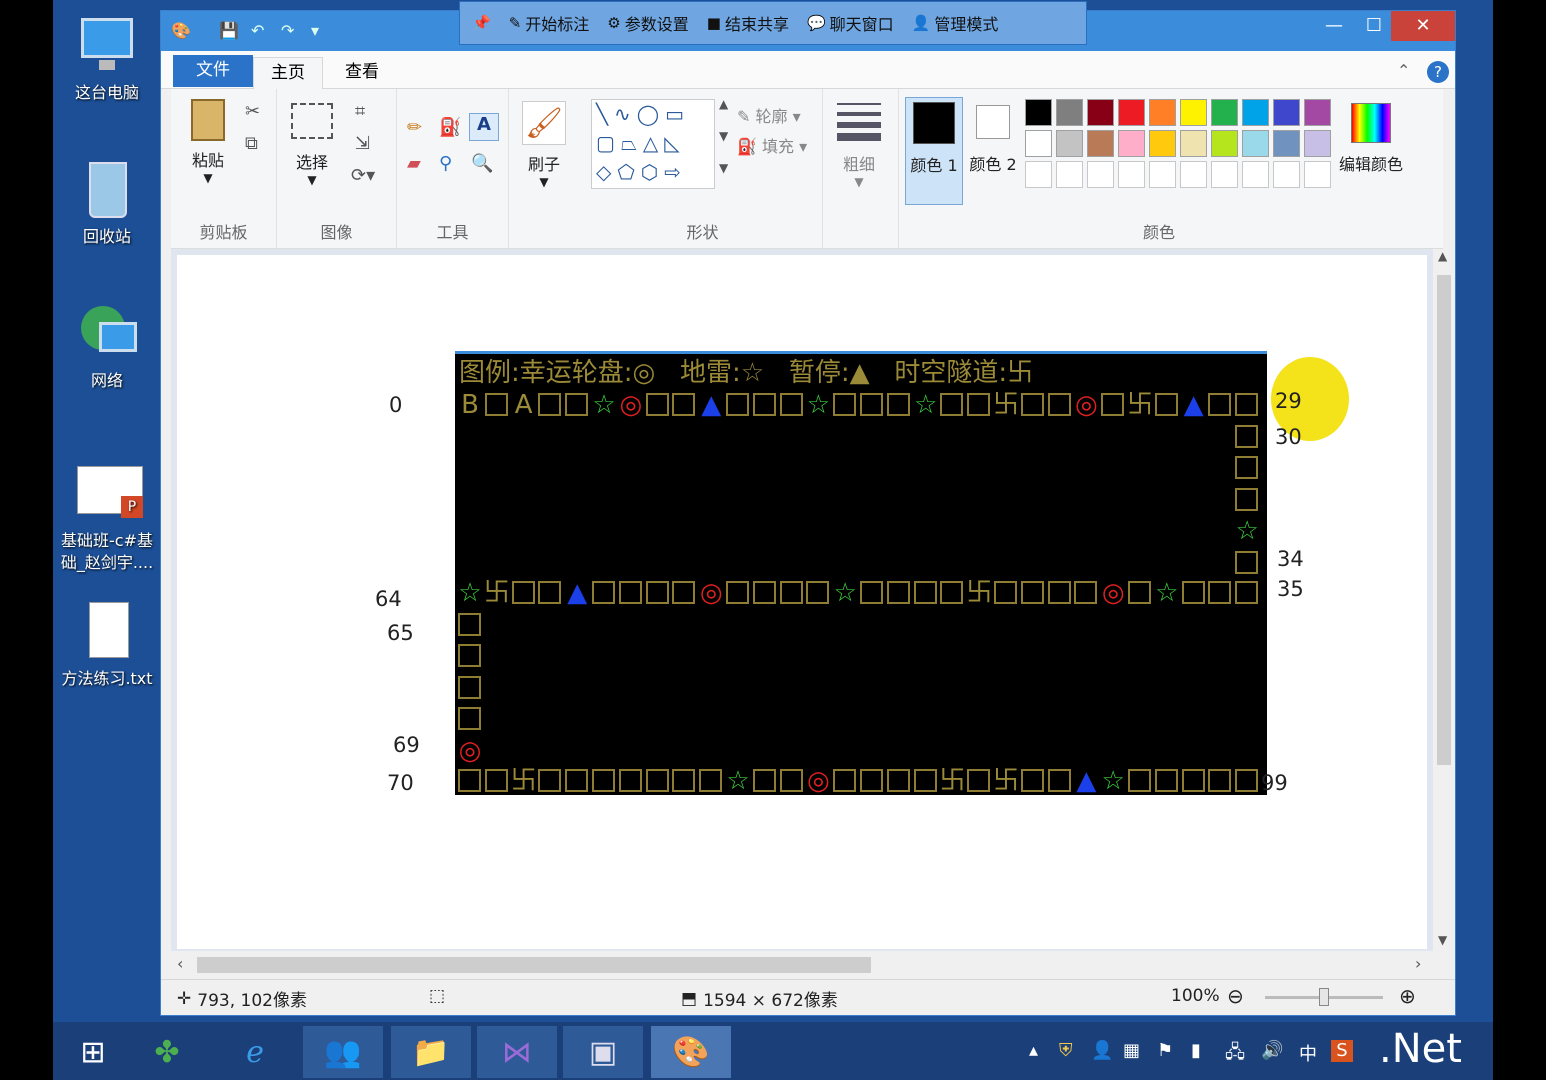 This screenshot has width=1546, height=1080. What do you see at coordinates (107, 645) in the screenshot?
I see `desktop-icon-text-file: 方法练习.txt` at bounding box center [107, 645].